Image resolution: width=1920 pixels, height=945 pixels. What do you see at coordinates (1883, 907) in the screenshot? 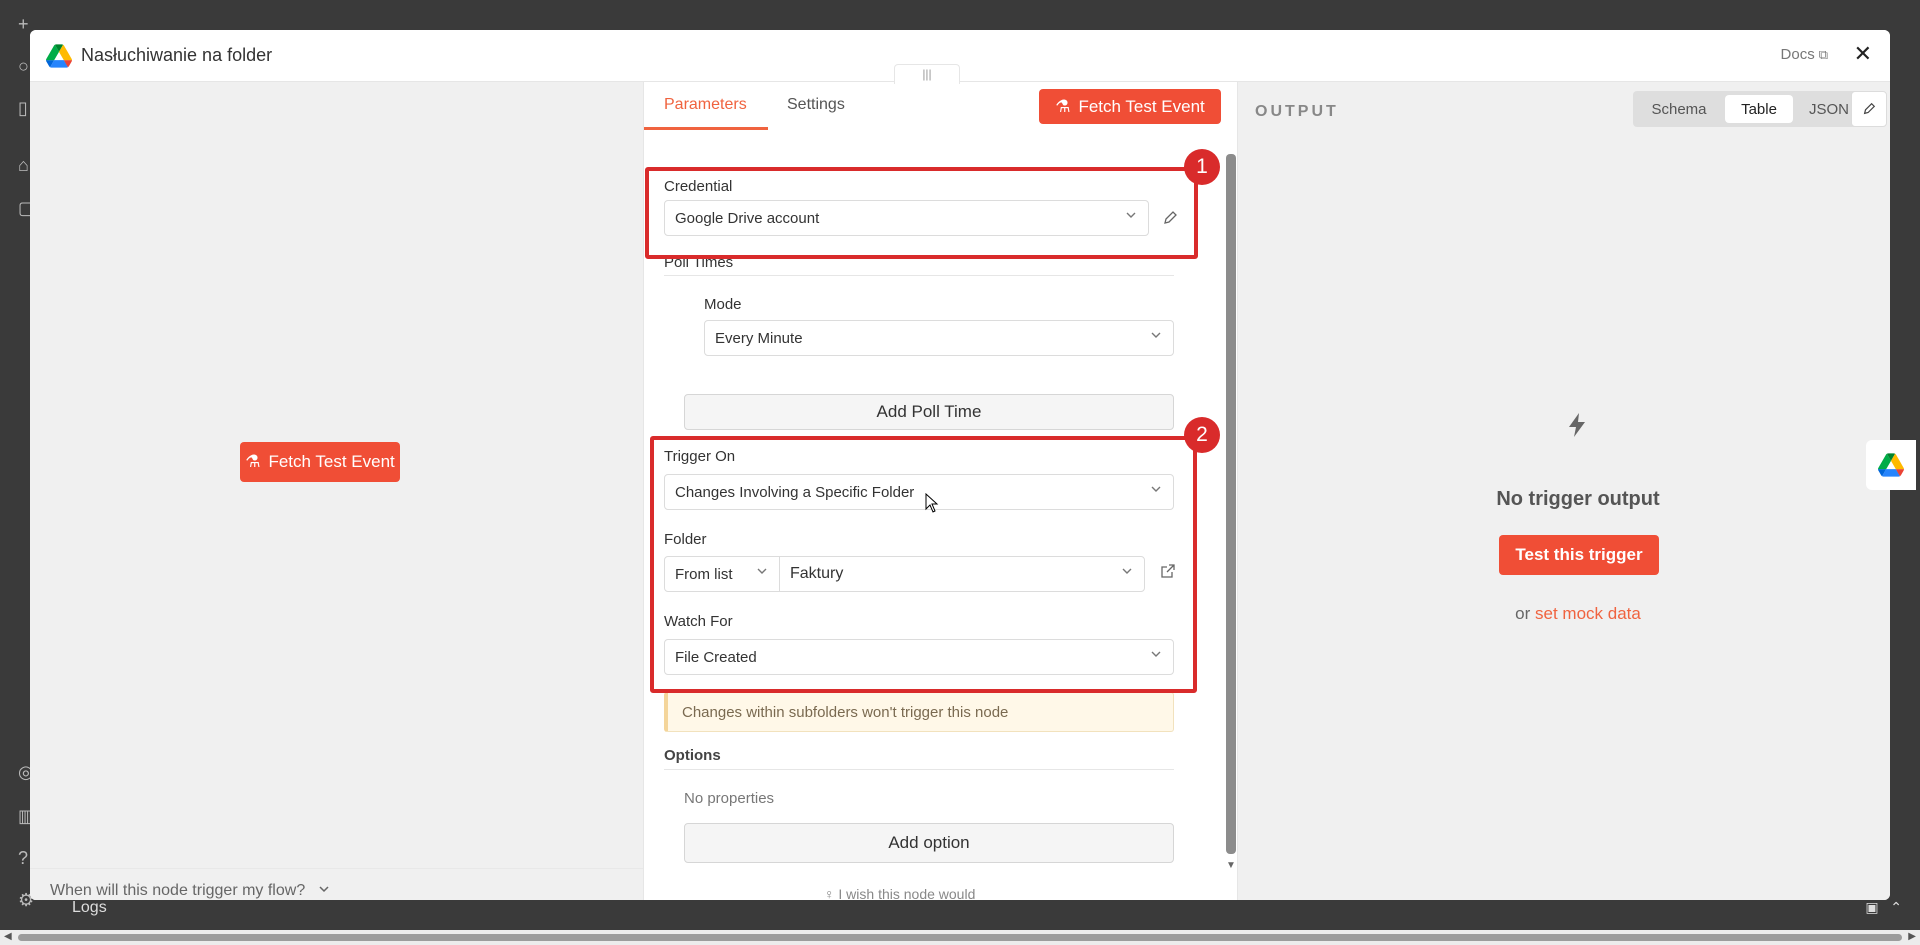
I see `logs-panel-controls: ▣ ⌃` at bounding box center [1883, 907].